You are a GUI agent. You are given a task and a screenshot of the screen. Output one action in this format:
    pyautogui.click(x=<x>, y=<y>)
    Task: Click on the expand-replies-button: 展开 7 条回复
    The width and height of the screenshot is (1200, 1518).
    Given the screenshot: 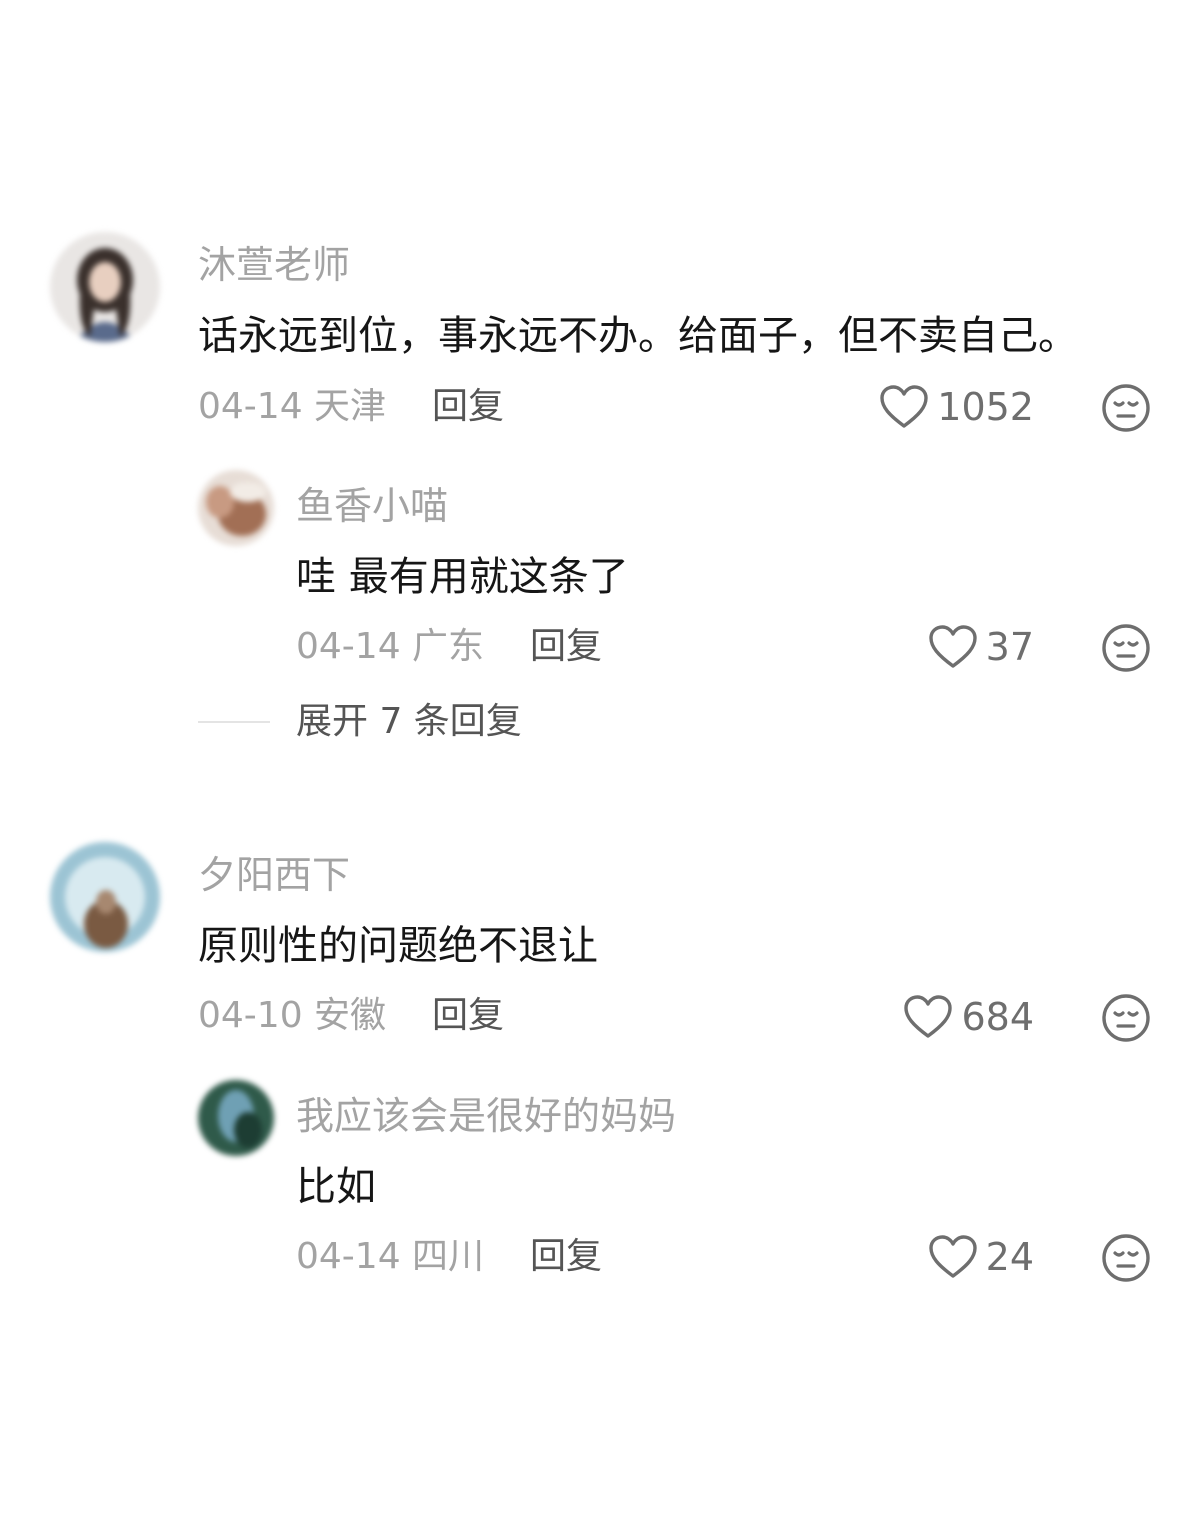 What is the action you would take?
    pyautogui.click(x=360, y=722)
    